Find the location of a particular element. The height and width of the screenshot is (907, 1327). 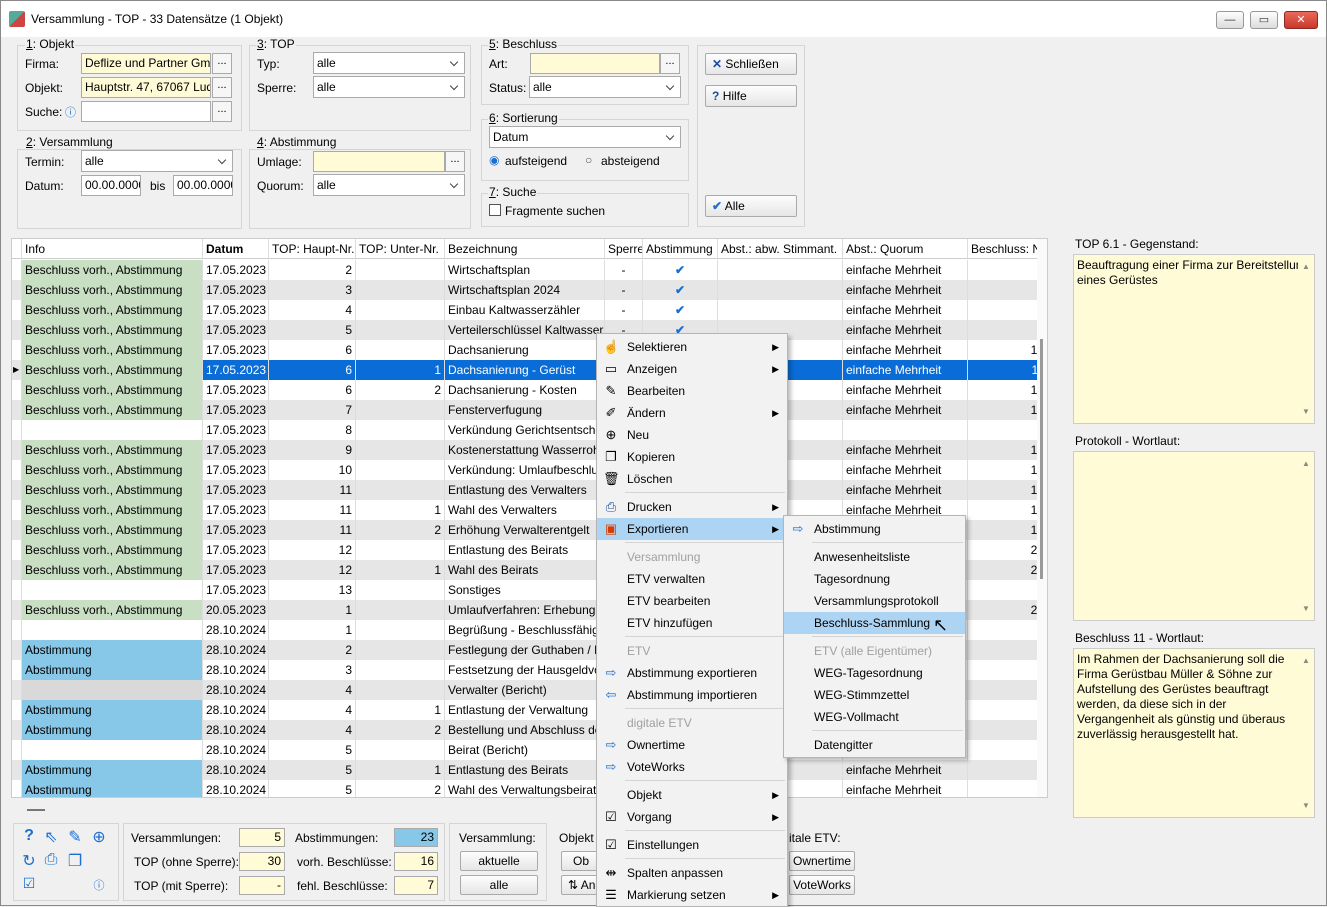

status-select: alle is located at coordinates (605, 87).